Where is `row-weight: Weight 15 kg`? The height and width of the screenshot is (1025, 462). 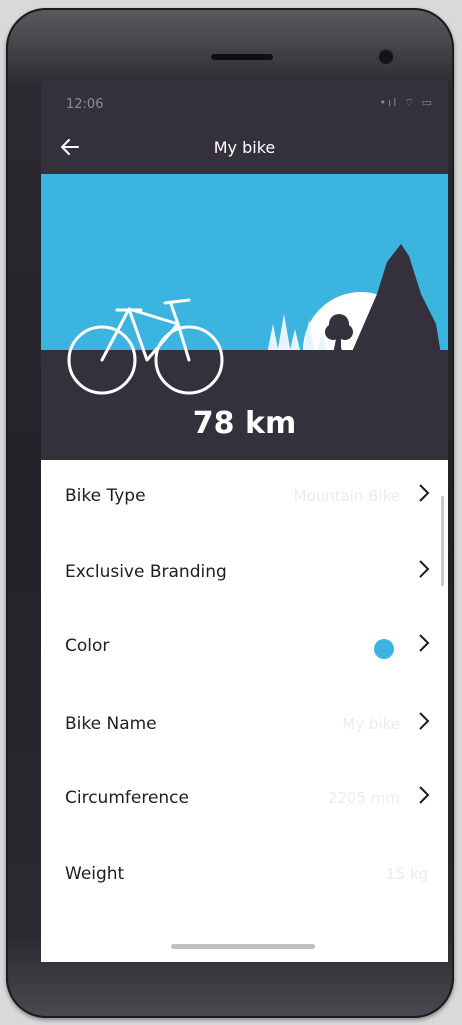 row-weight: Weight 15 kg is located at coordinates (244, 876).